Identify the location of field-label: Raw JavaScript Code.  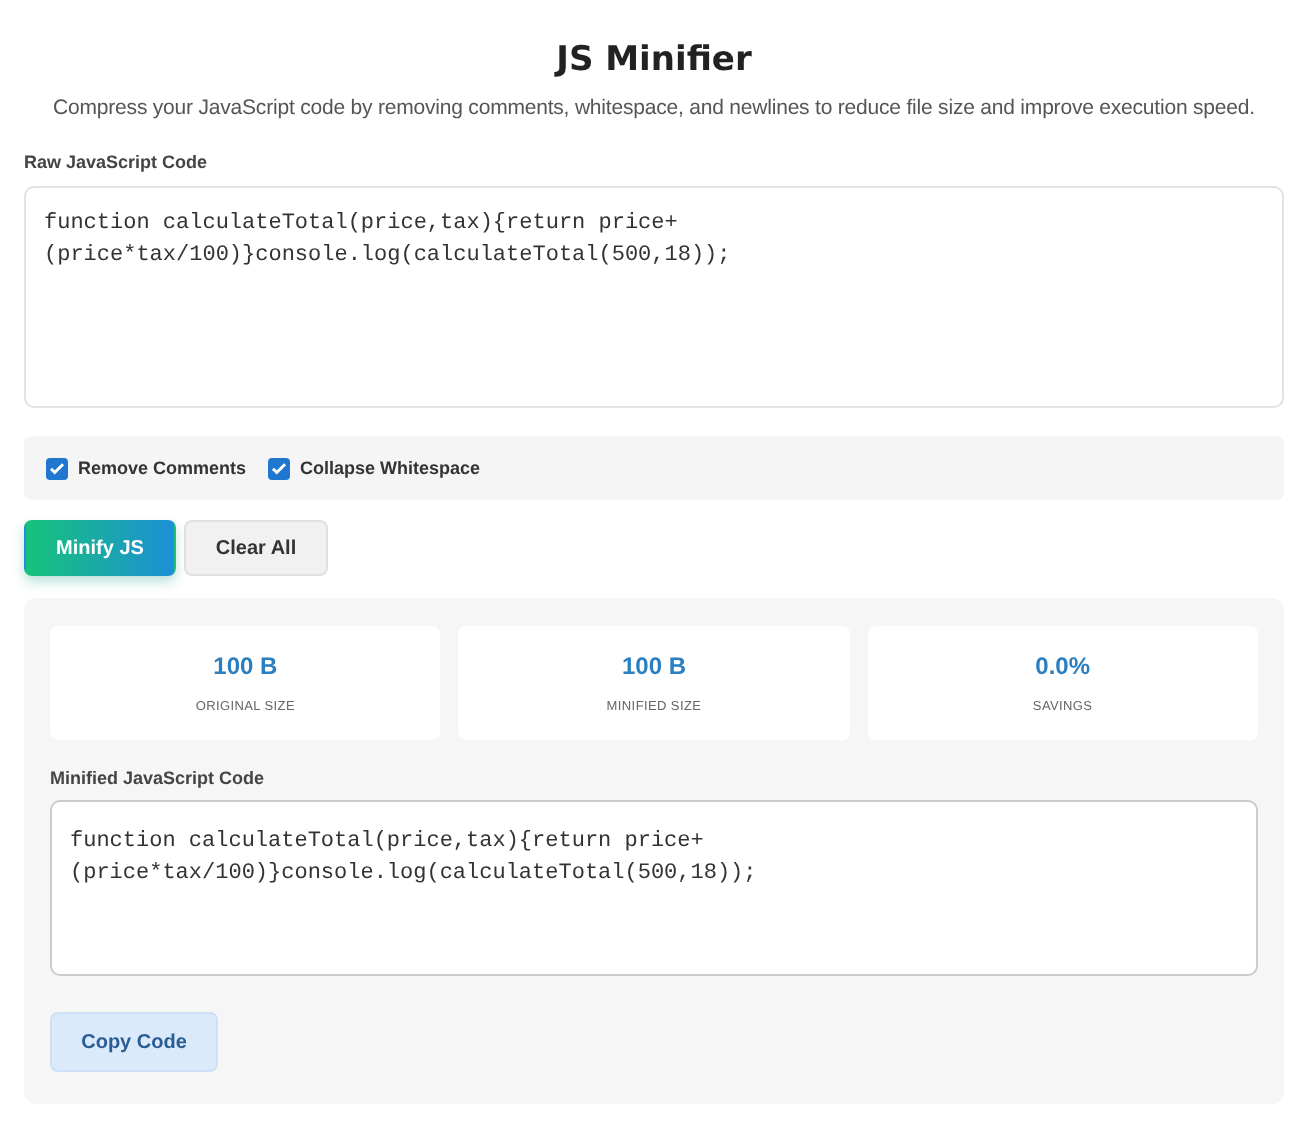
(117, 162).